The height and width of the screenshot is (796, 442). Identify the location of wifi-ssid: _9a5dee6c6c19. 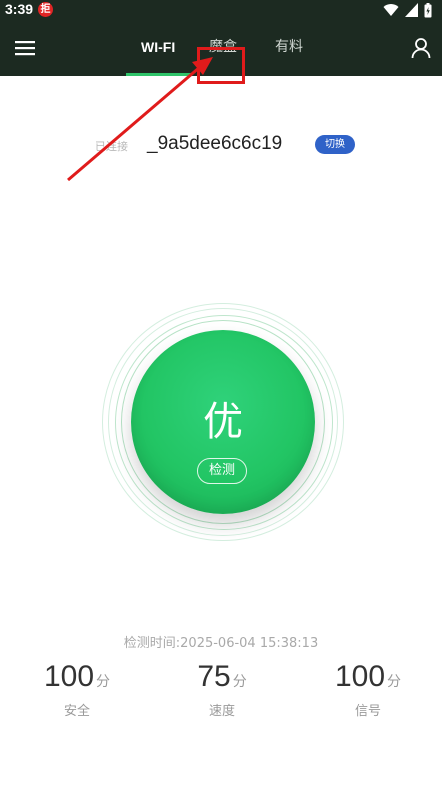
(215, 143).